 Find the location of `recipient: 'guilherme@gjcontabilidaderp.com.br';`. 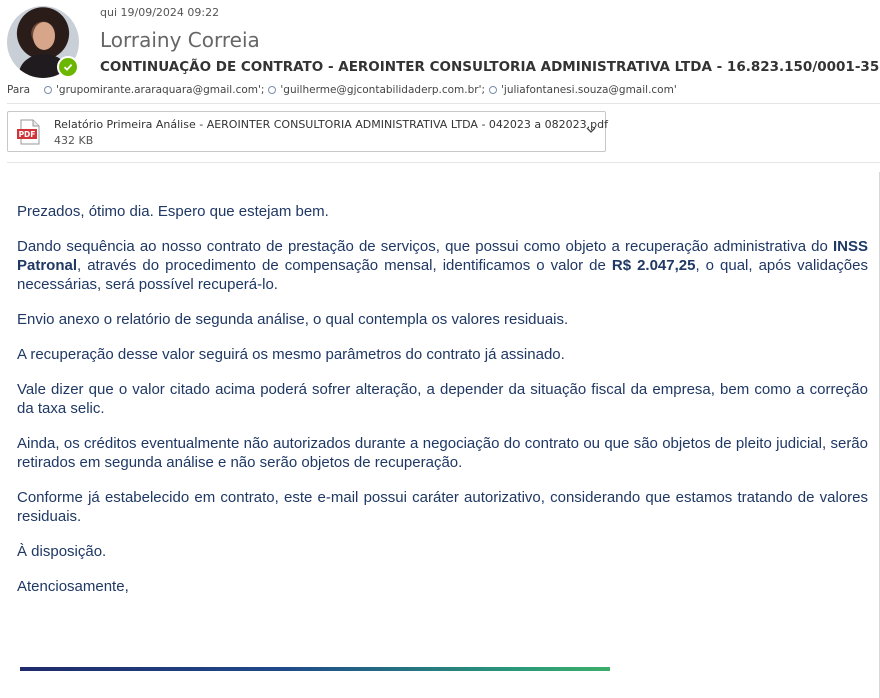

recipient: 'guilherme@gjcontabilidaderp.com.br'; is located at coordinates (376, 90).